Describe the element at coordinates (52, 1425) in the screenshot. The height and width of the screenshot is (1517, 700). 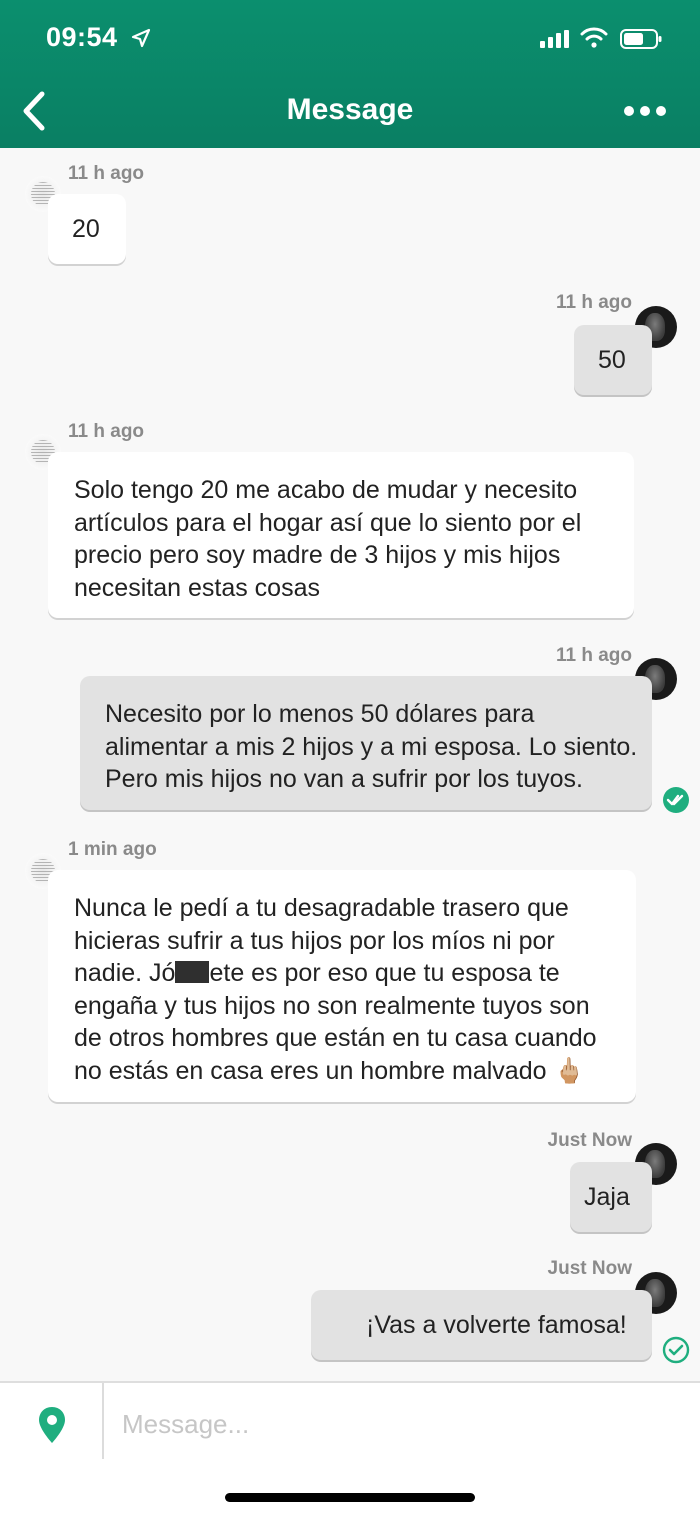
I see `location-pin-icon` at that location.